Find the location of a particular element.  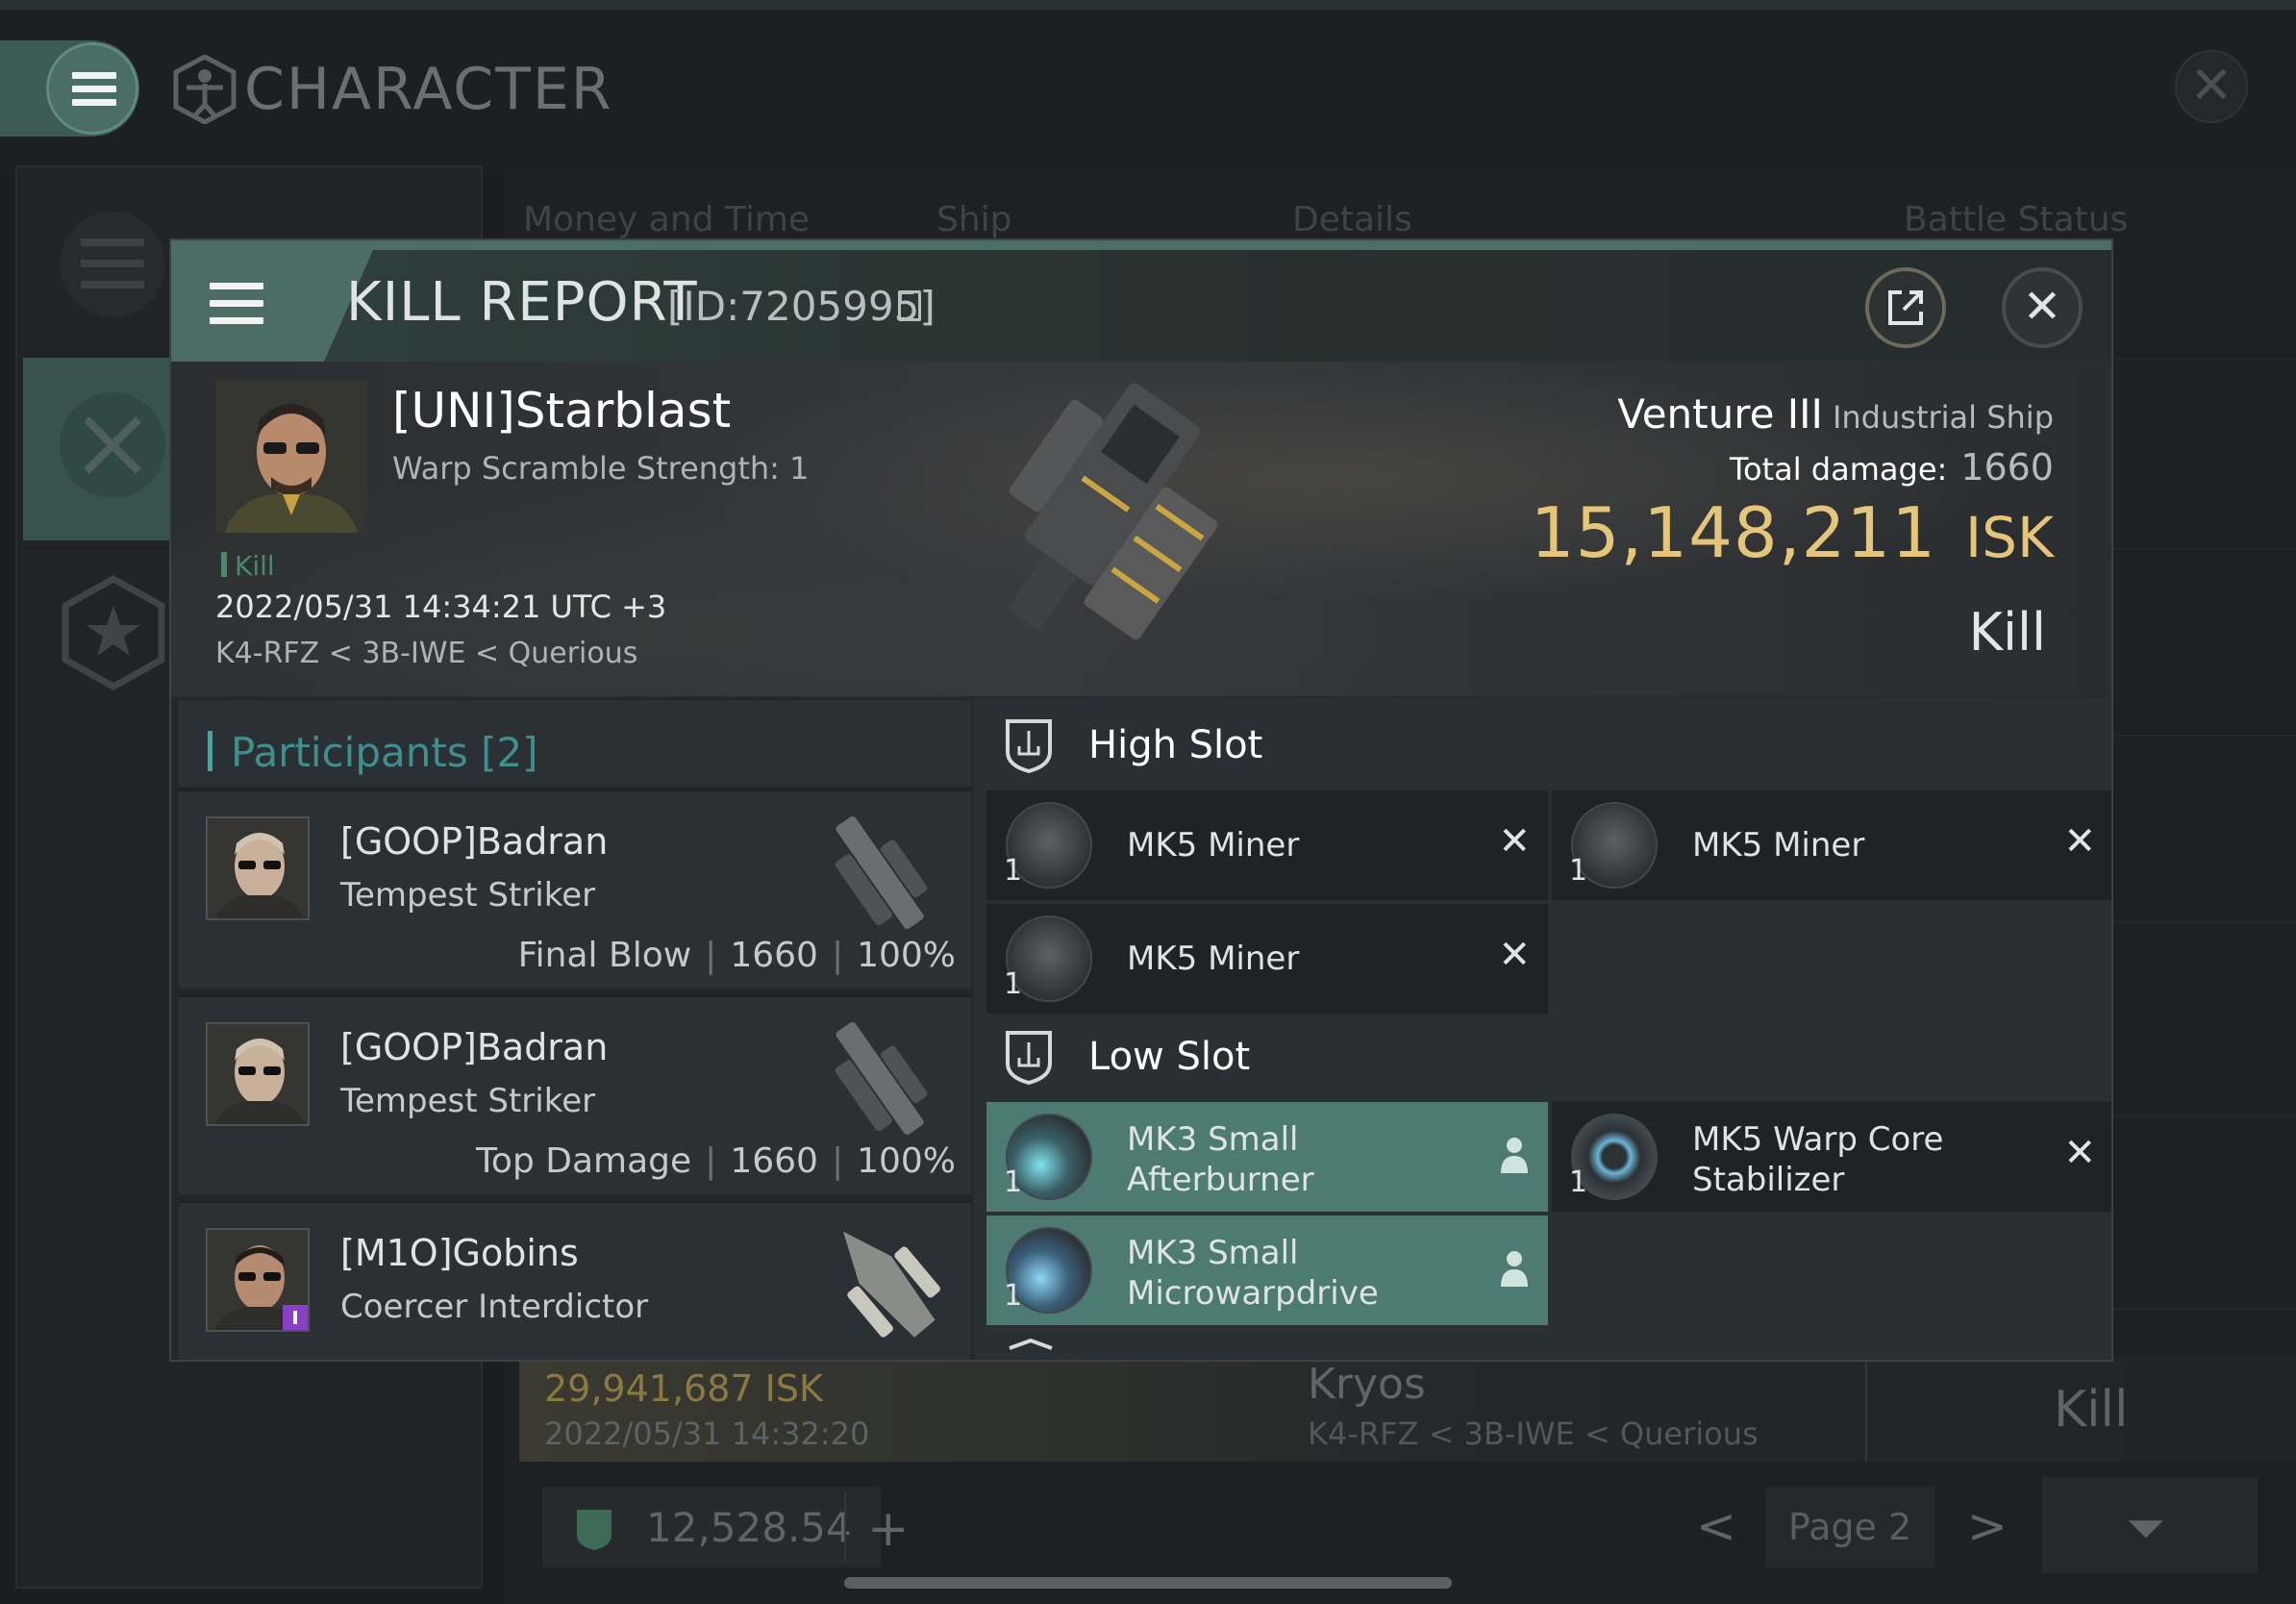

slot-shield-icon is located at coordinates (1029, 1058).